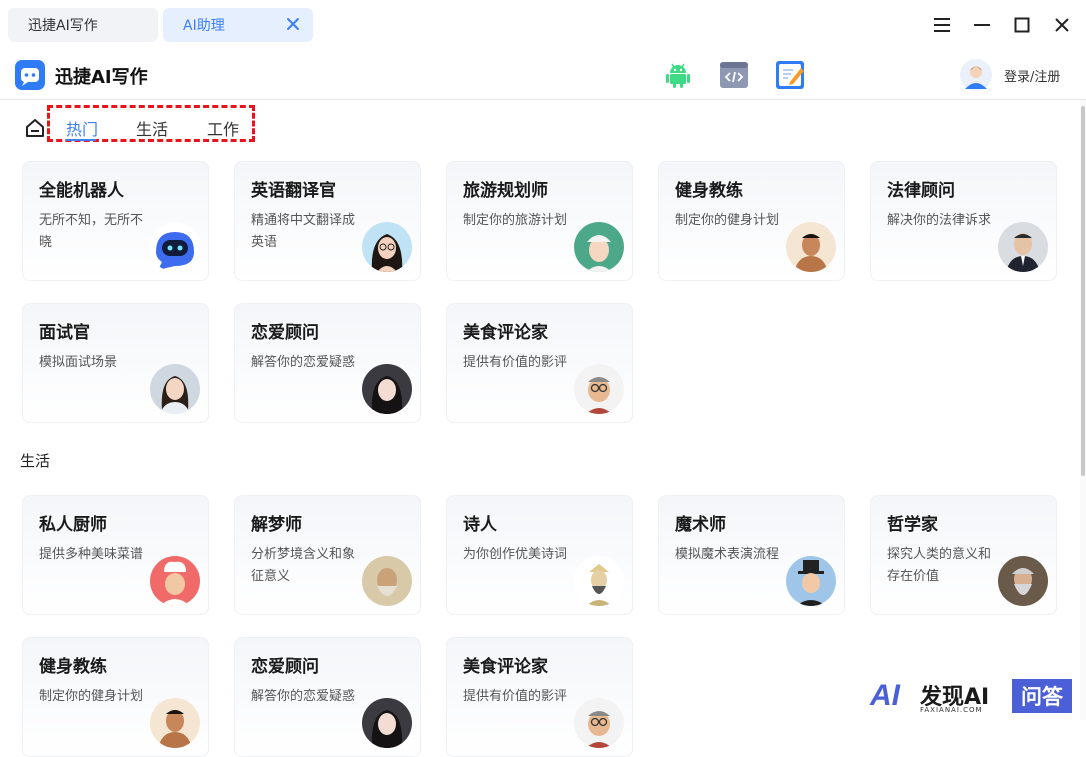 The width and height of the screenshot is (1086, 757). Describe the element at coordinates (1022, 25) in the screenshot. I see `maximize-icon` at that location.